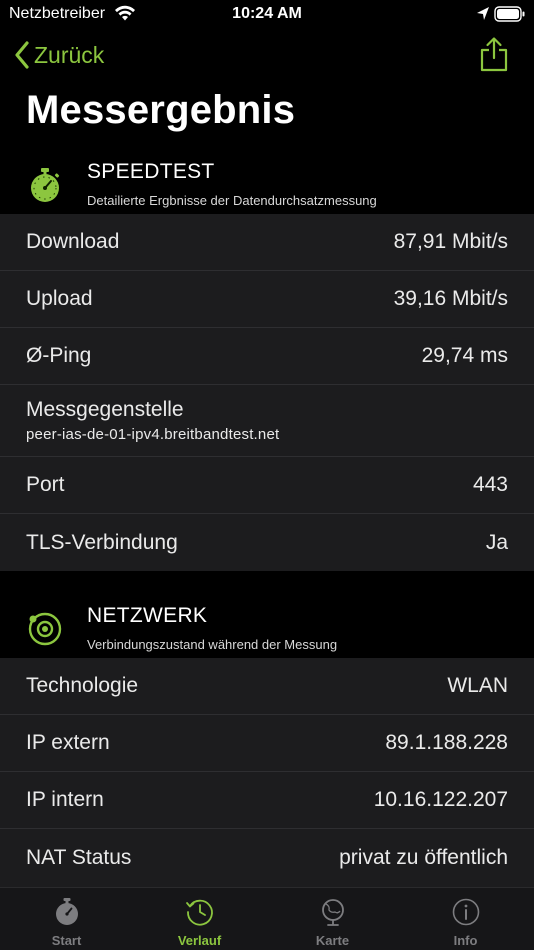 Image resolution: width=534 pixels, height=950 pixels. I want to click on tab-label: Verlauf, so click(199, 940).